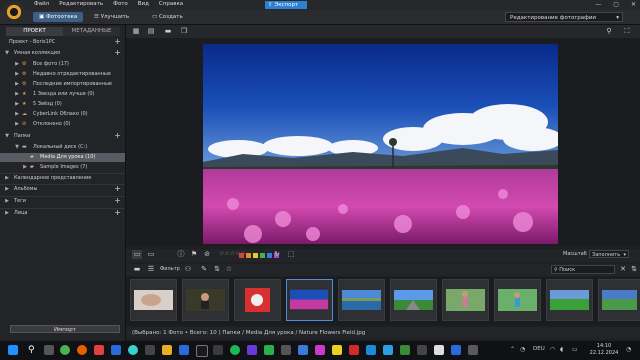 Image resolution: width=640 pixels, height=360 pixels. What do you see at coordinates (62, 201) in the screenshot?
I see `tags-header: ▶ Теги +` at bounding box center [62, 201].